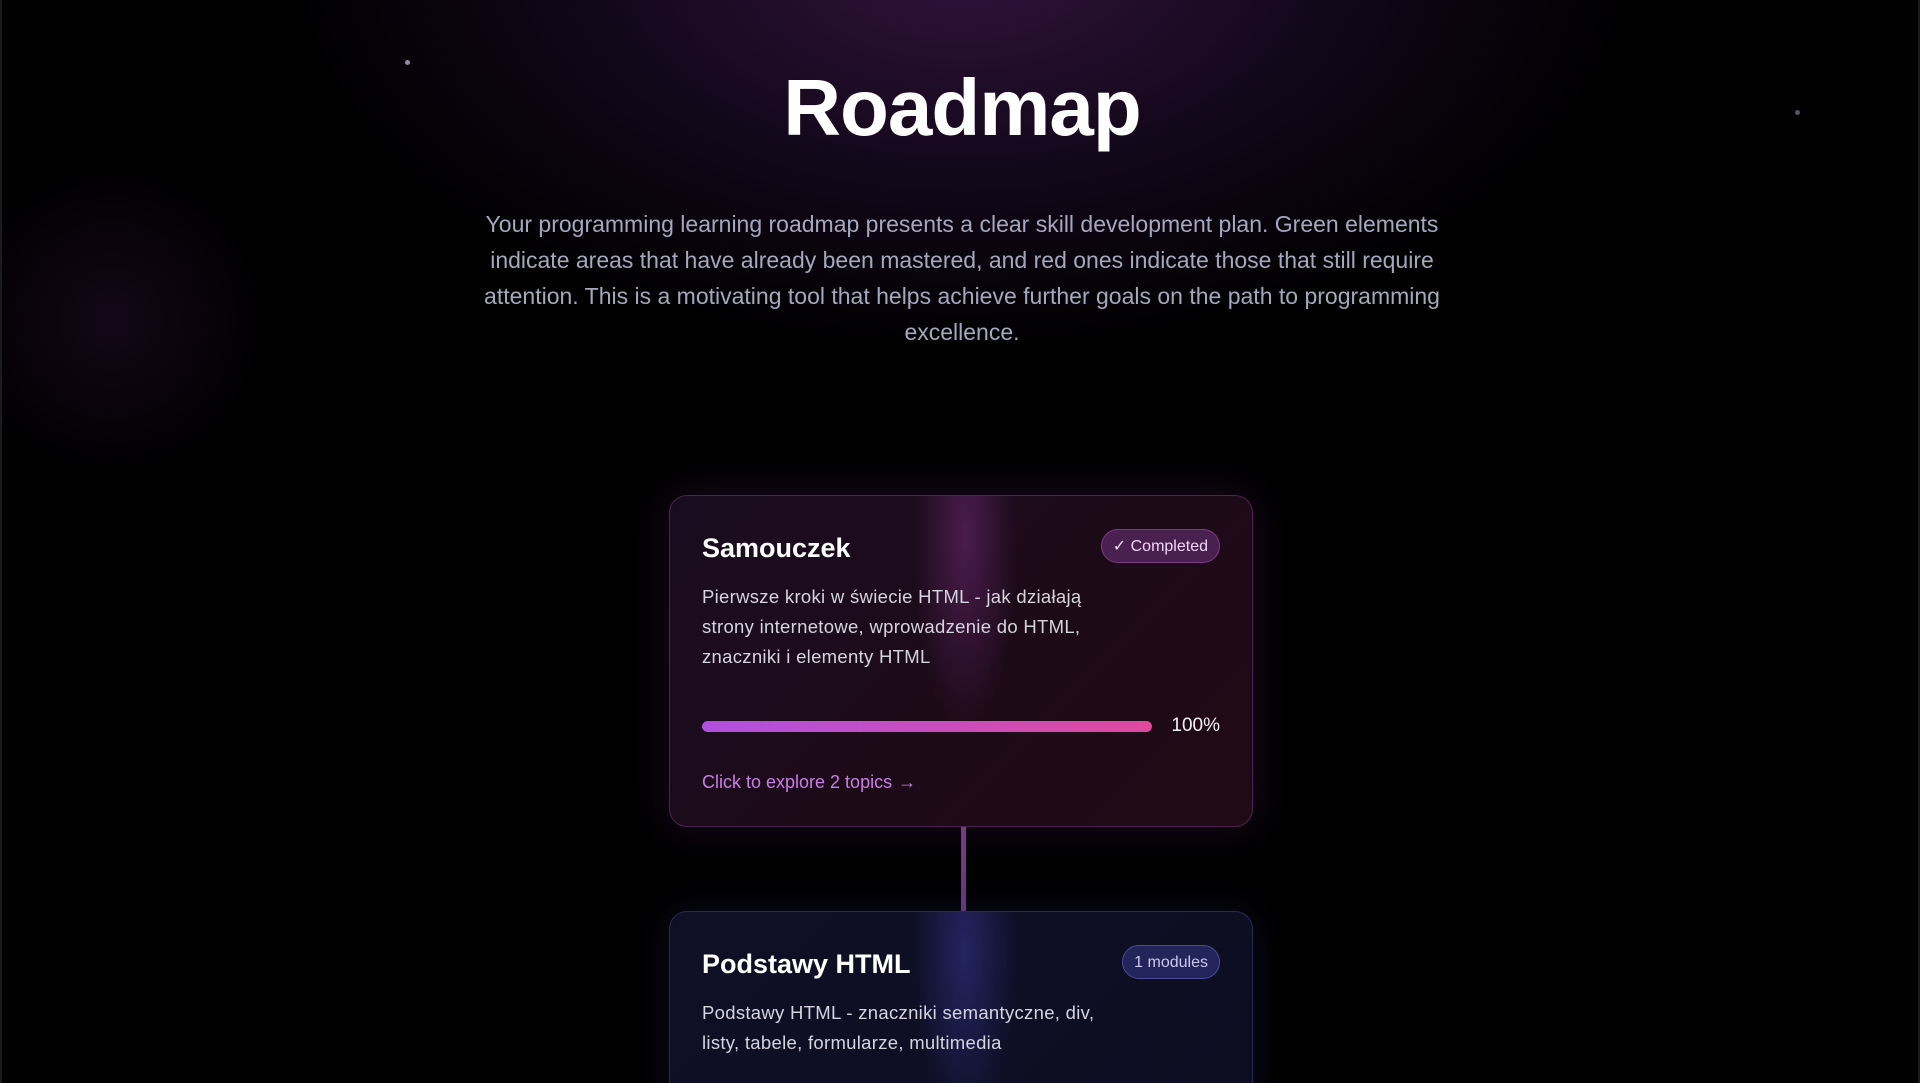 The image size is (1920, 1083). What do you see at coordinates (1171, 962) in the screenshot?
I see `modules-count-badge: 1 modules` at bounding box center [1171, 962].